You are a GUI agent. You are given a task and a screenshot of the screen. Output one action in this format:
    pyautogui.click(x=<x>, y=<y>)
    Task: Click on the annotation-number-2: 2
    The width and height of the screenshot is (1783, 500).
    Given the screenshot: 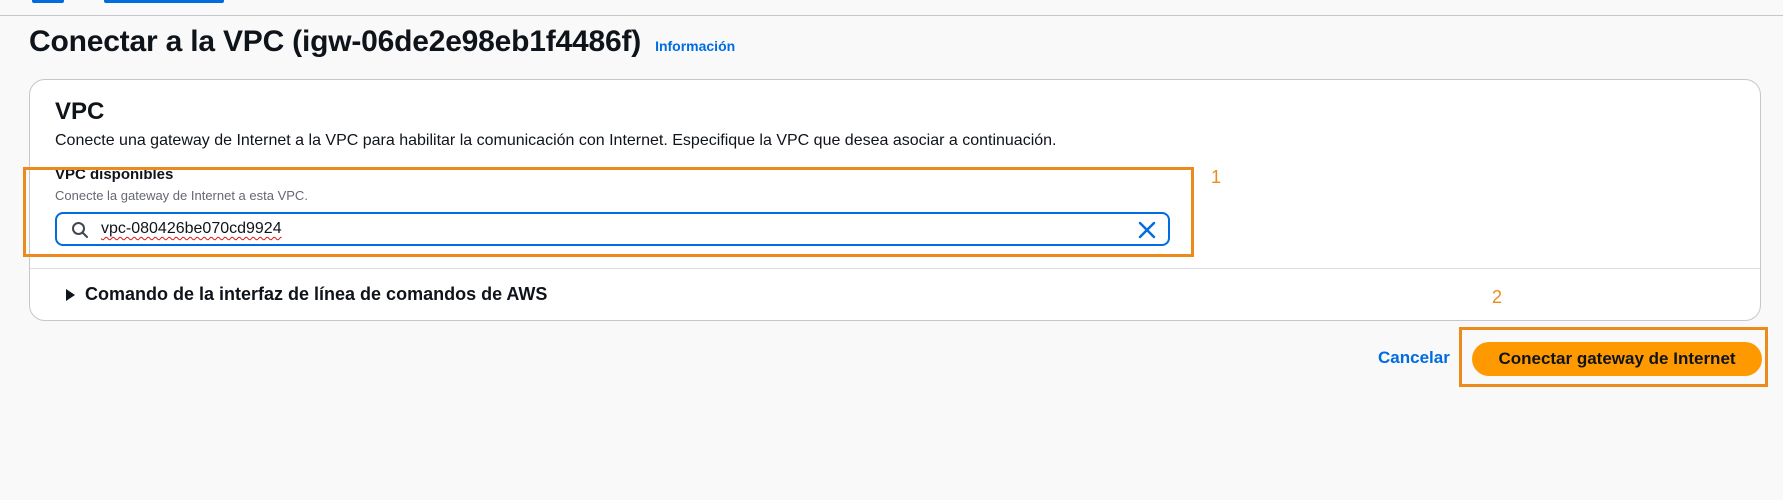 What is the action you would take?
    pyautogui.click(x=1497, y=297)
    